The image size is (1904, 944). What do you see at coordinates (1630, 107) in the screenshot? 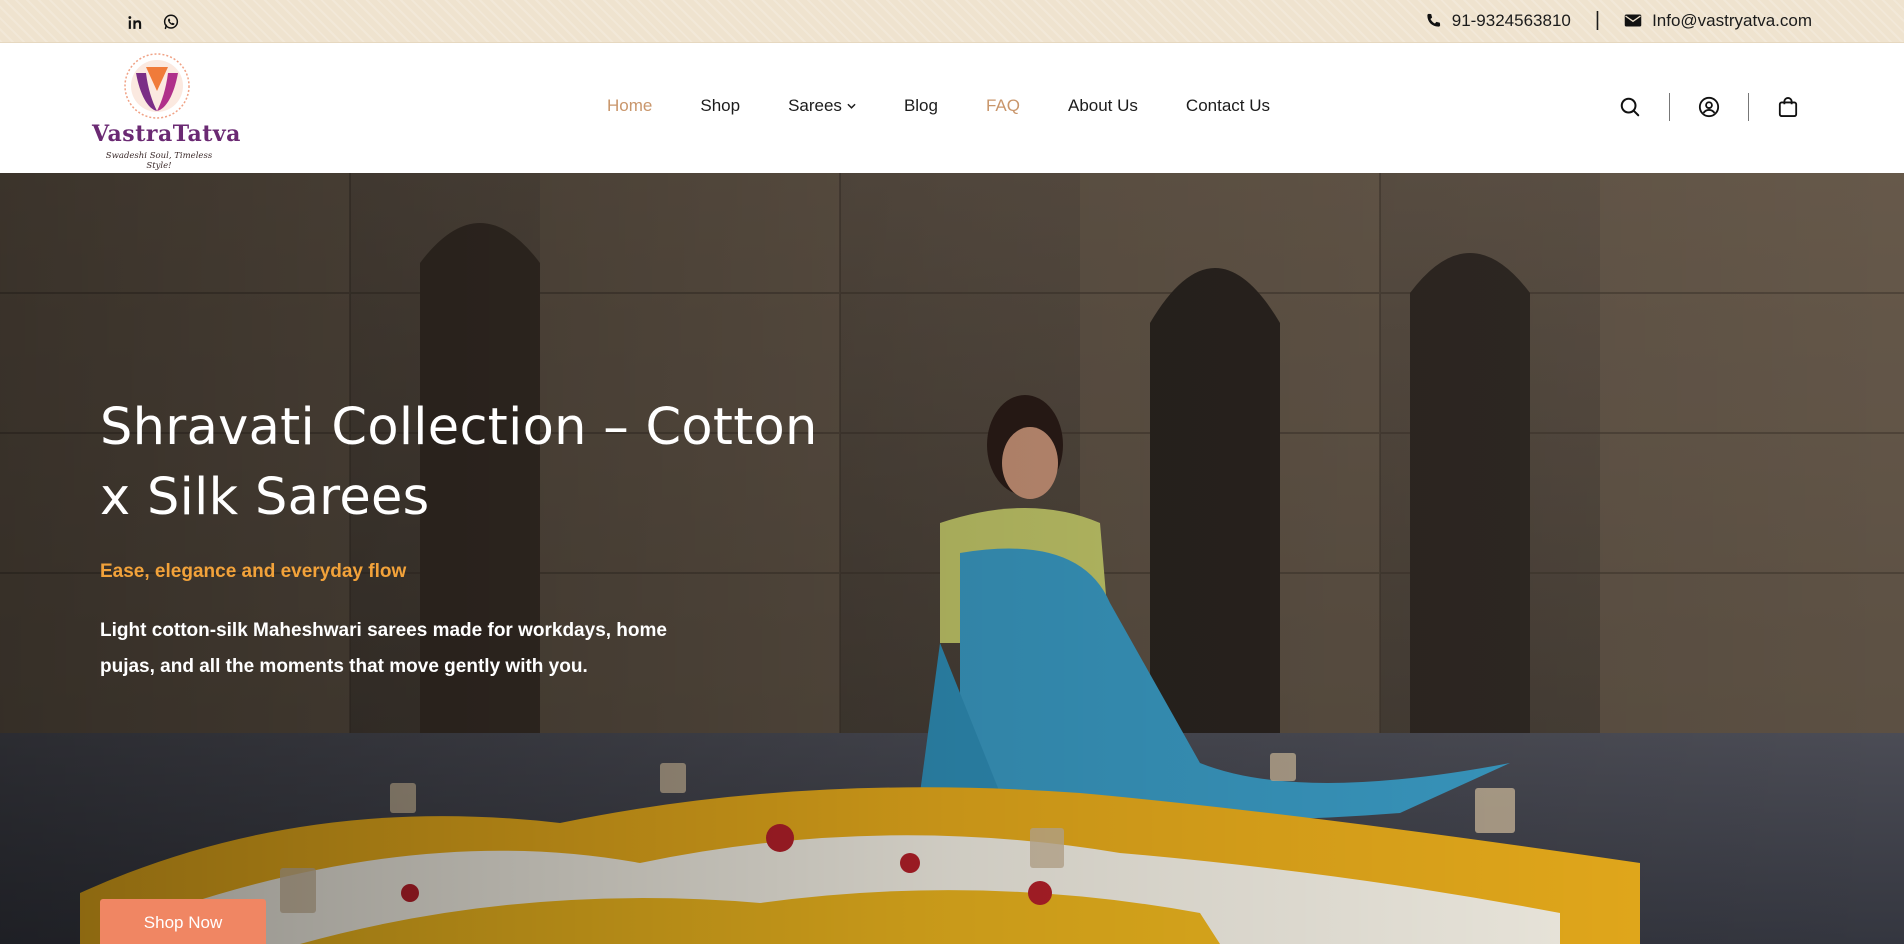
I see `search-icon` at bounding box center [1630, 107].